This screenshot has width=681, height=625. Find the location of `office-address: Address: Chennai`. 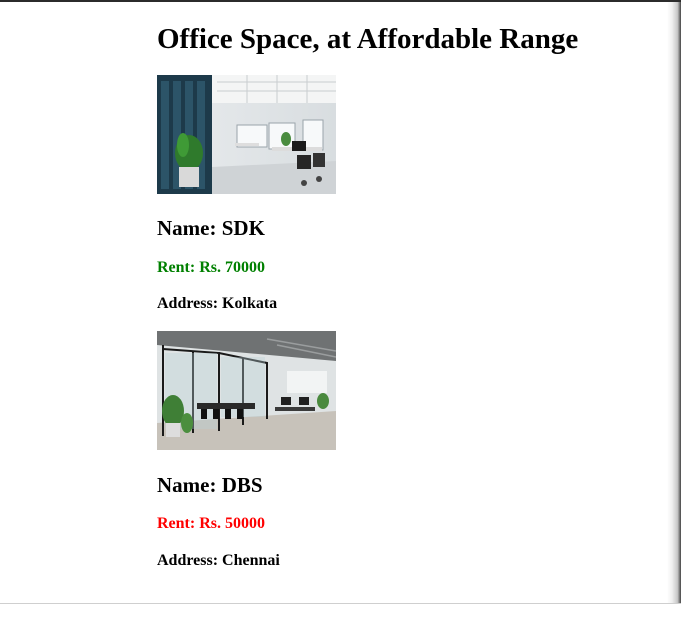

office-address: Address: Chennai is located at coordinates (218, 560).